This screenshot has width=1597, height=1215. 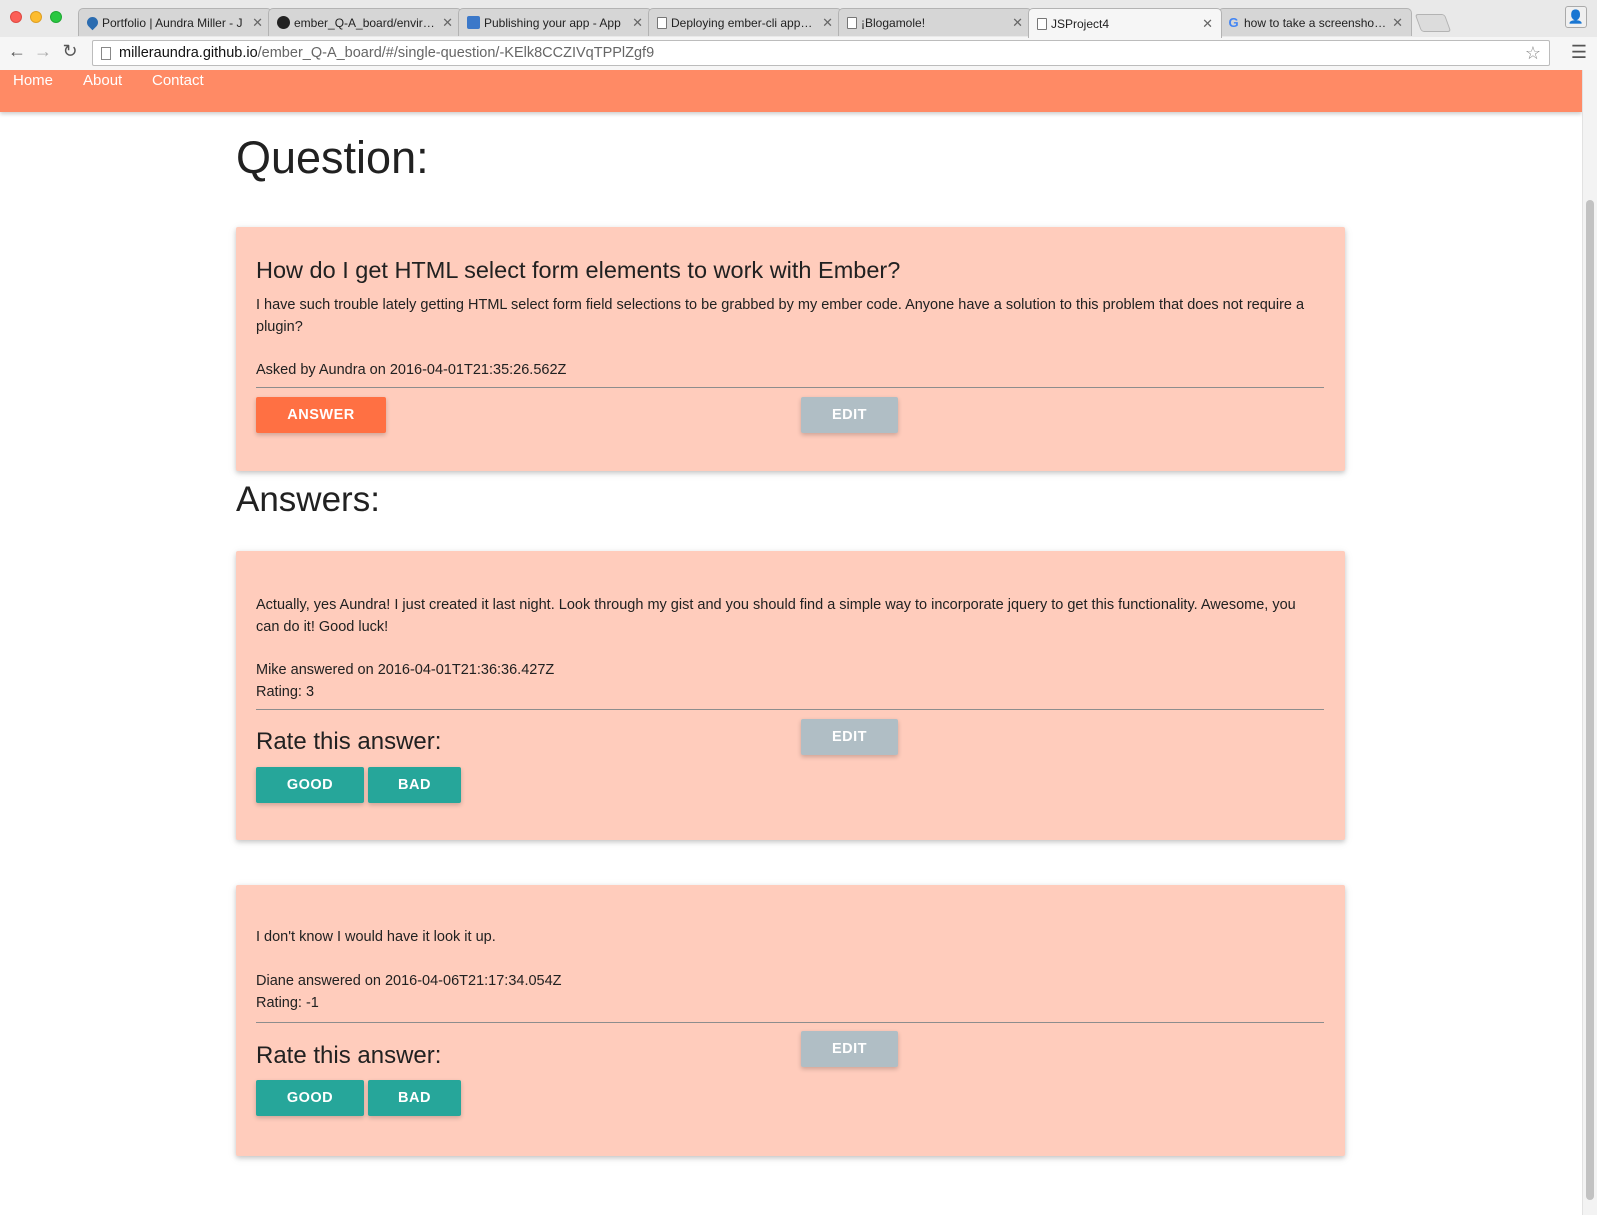 I want to click on nav-contact-link: Contact, so click(x=178, y=80).